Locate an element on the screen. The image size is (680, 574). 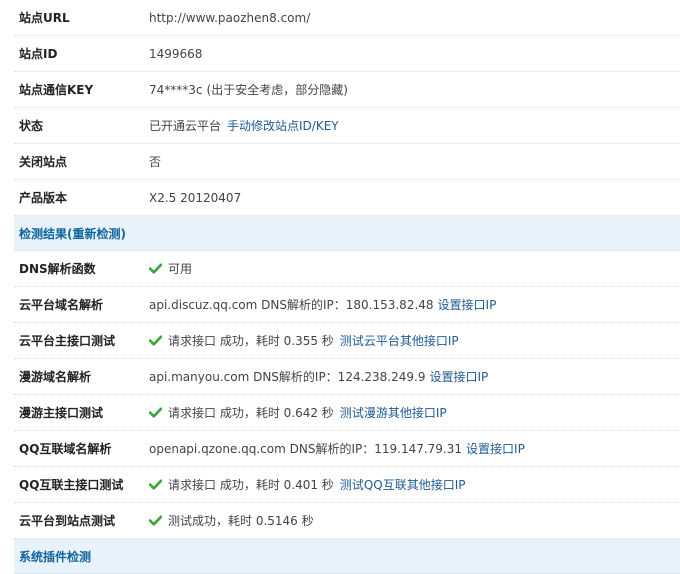
site-closed-value: 否 is located at coordinates (155, 162).